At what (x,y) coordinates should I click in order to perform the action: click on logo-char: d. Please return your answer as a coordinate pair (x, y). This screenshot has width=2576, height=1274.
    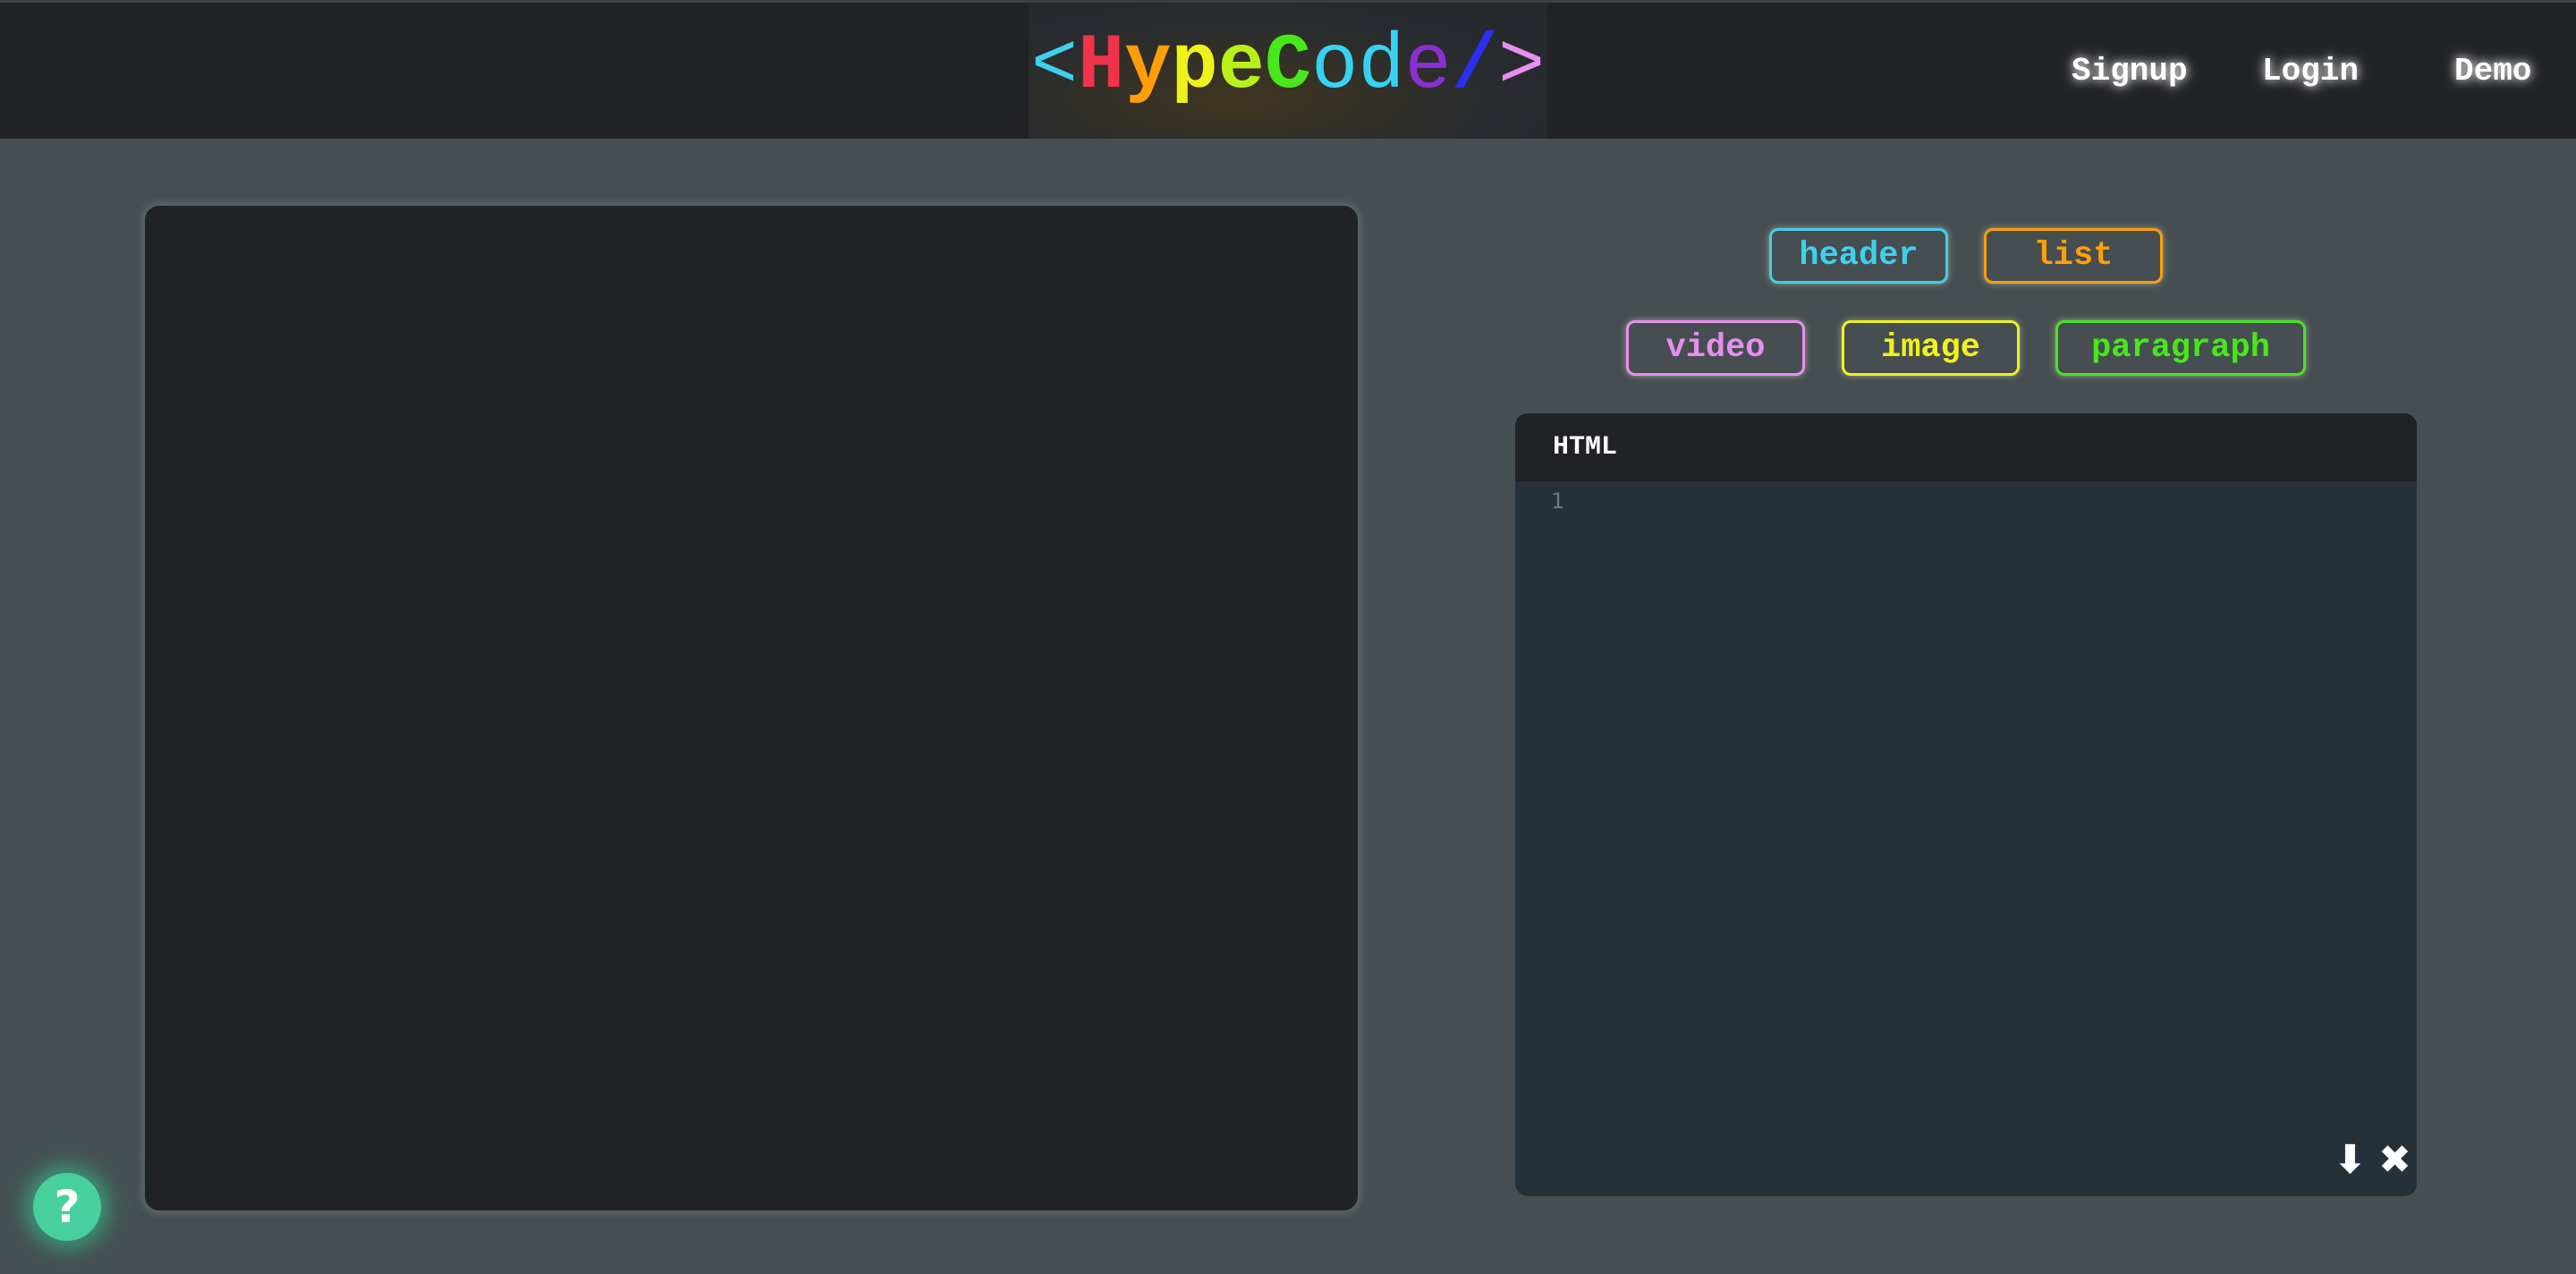
    Looking at the image, I should click on (1381, 67).